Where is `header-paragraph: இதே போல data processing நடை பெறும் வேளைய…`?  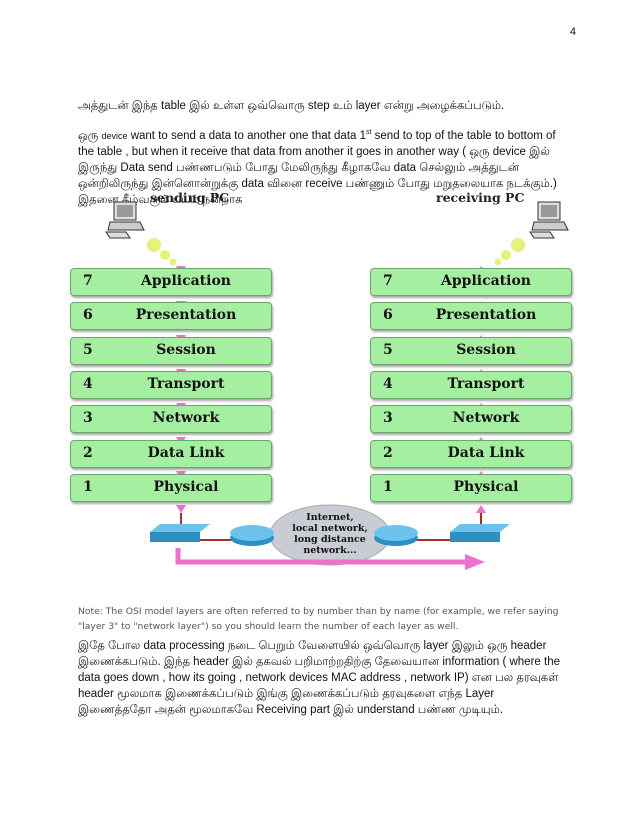
header-paragraph: இதே போல data processing நடை பெறும் வேளைய… is located at coordinates (319, 678).